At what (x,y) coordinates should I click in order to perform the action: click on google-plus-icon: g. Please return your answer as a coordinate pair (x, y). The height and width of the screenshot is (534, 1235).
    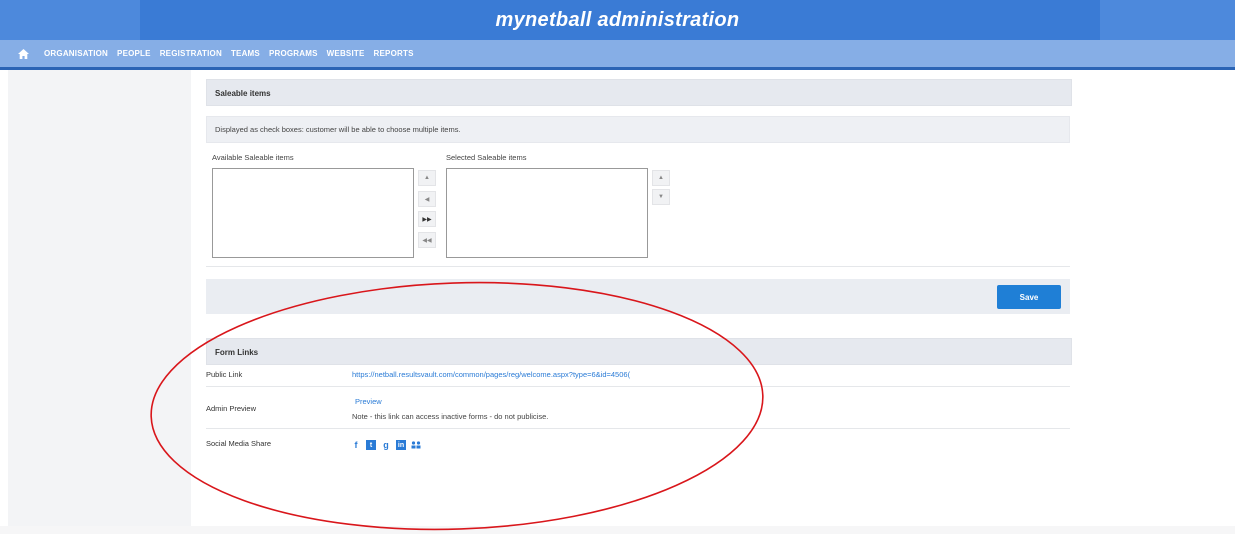
    Looking at the image, I should click on (386, 445).